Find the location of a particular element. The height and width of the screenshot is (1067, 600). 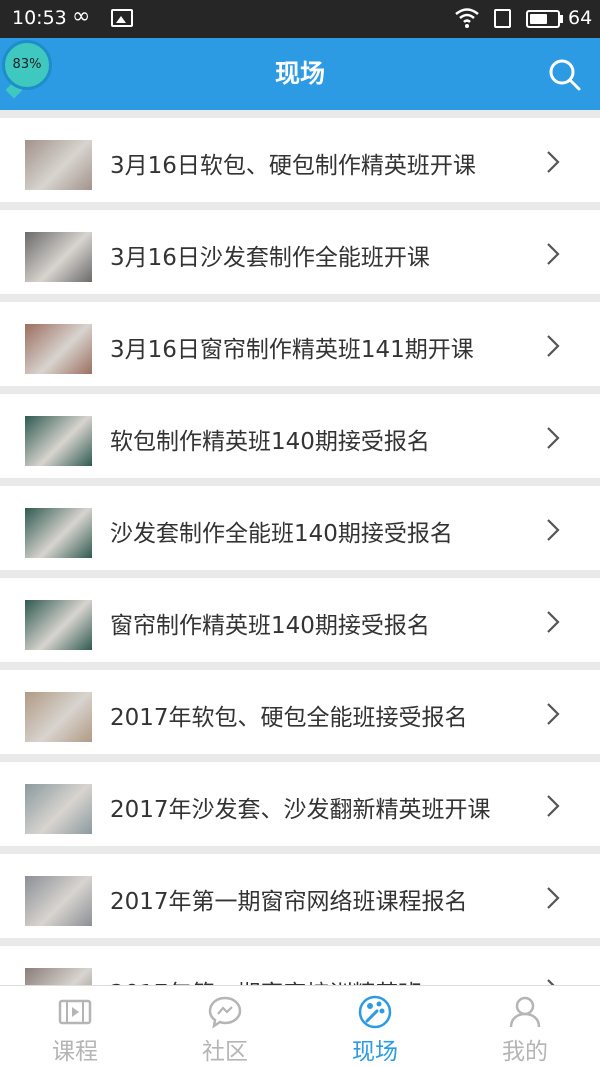

tab-community: 社区 is located at coordinates (225, 1026).